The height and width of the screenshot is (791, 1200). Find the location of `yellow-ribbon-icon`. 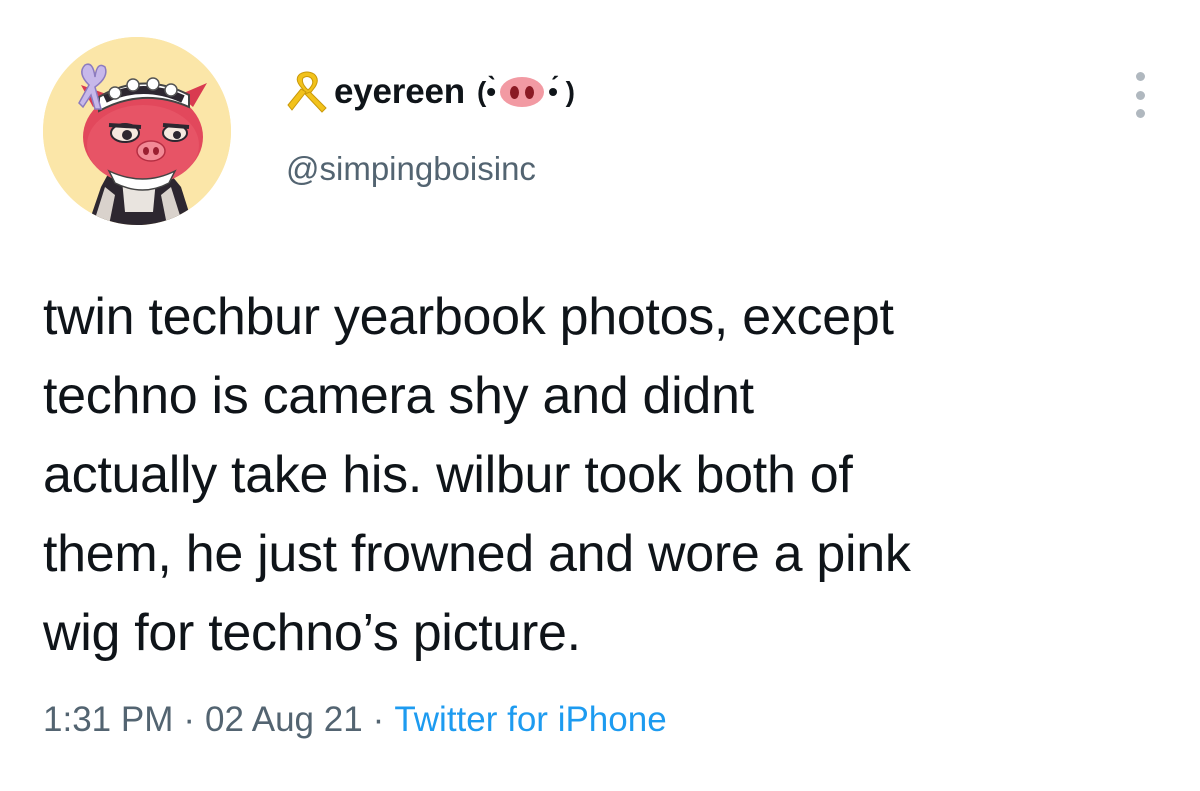

yellow-ribbon-icon is located at coordinates (307, 92).